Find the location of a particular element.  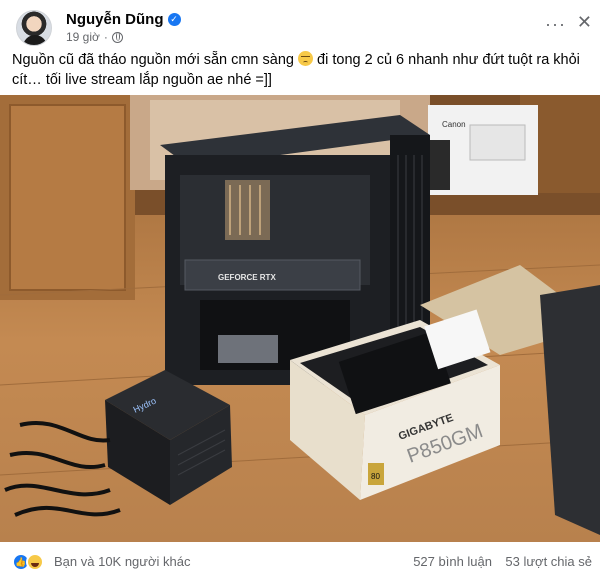

post-text-part1: Nguồn cũ đã tháo nguồn mới sẵn cmn sàng is located at coordinates (153, 60).